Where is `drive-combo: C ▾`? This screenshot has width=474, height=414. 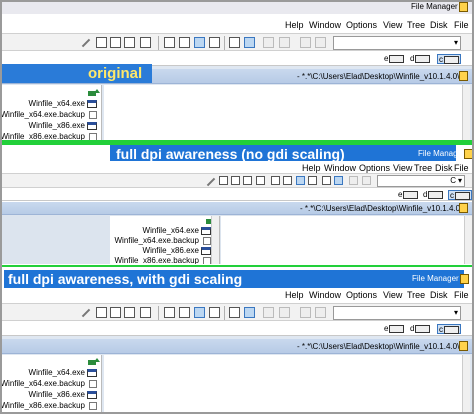
drive-combo: C ▾ is located at coordinates (421, 181).